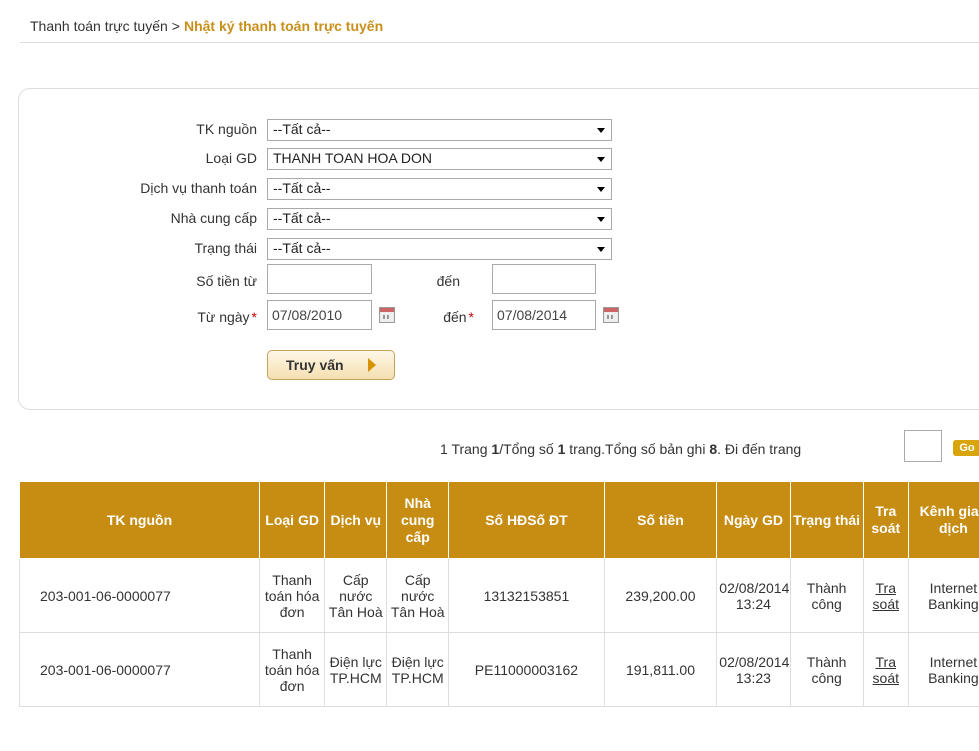 Image resolution: width=979 pixels, height=751 pixels. What do you see at coordinates (356, 669) in the screenshot?
I see `cell-dich-vu: Điện lực TP.HCM` at bounding box center [356, 669].